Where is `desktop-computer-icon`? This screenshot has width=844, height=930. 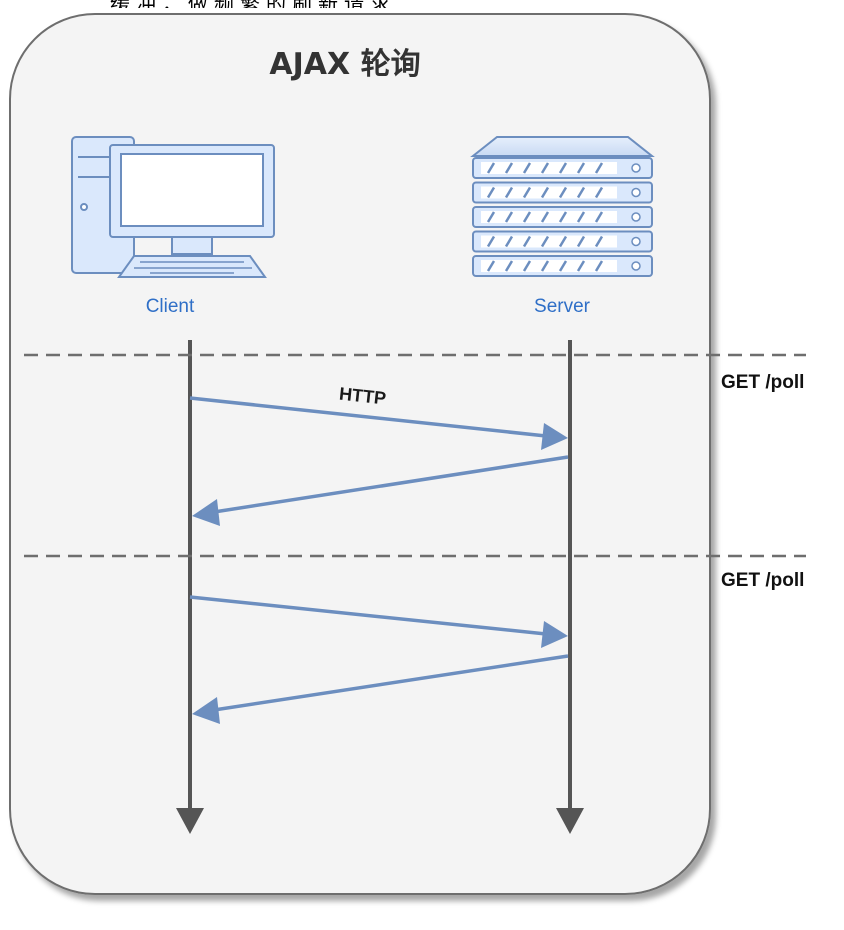 desktop-computer-icon is located at coordinates (173, 207).